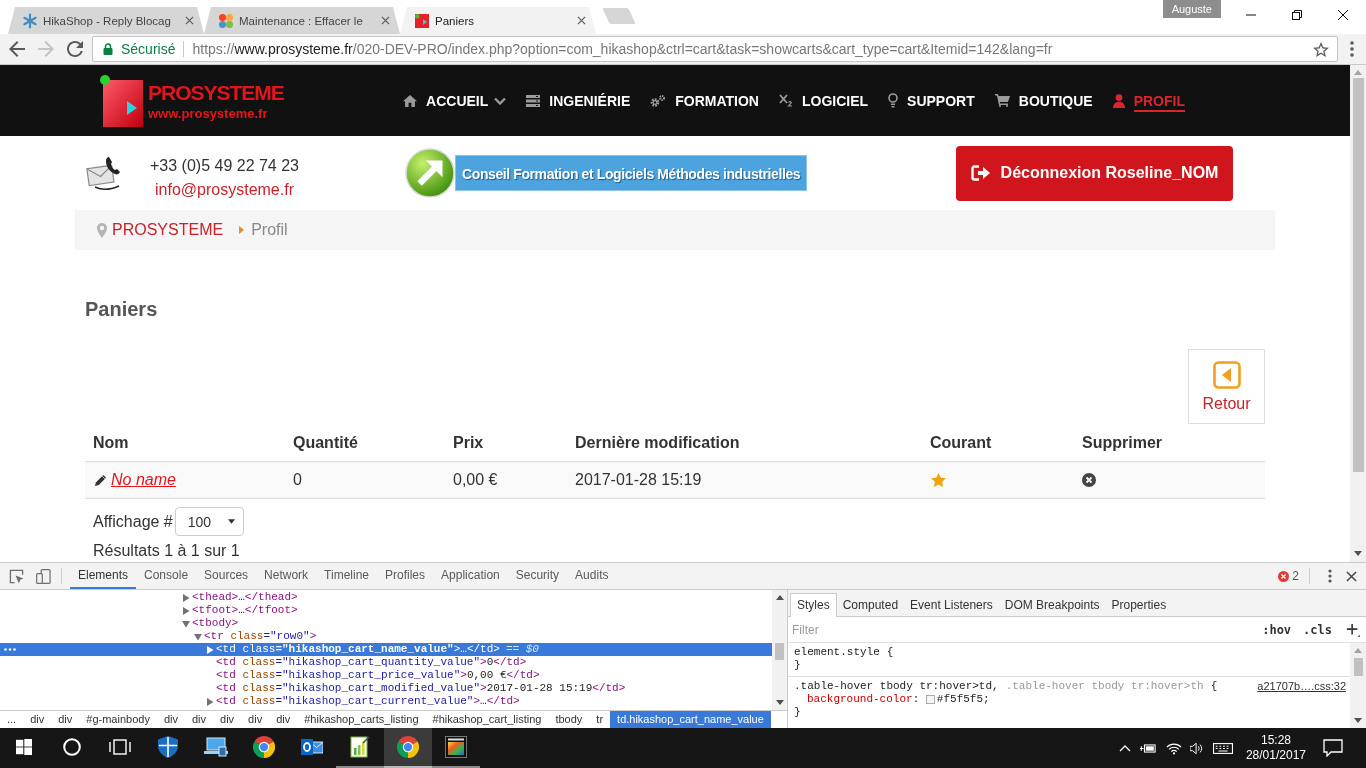 This screenshot has height=768, width=1366. Describe the element at coordinates (1124, 748) in the screenshot. I see `chevron-up-icon` at that location.